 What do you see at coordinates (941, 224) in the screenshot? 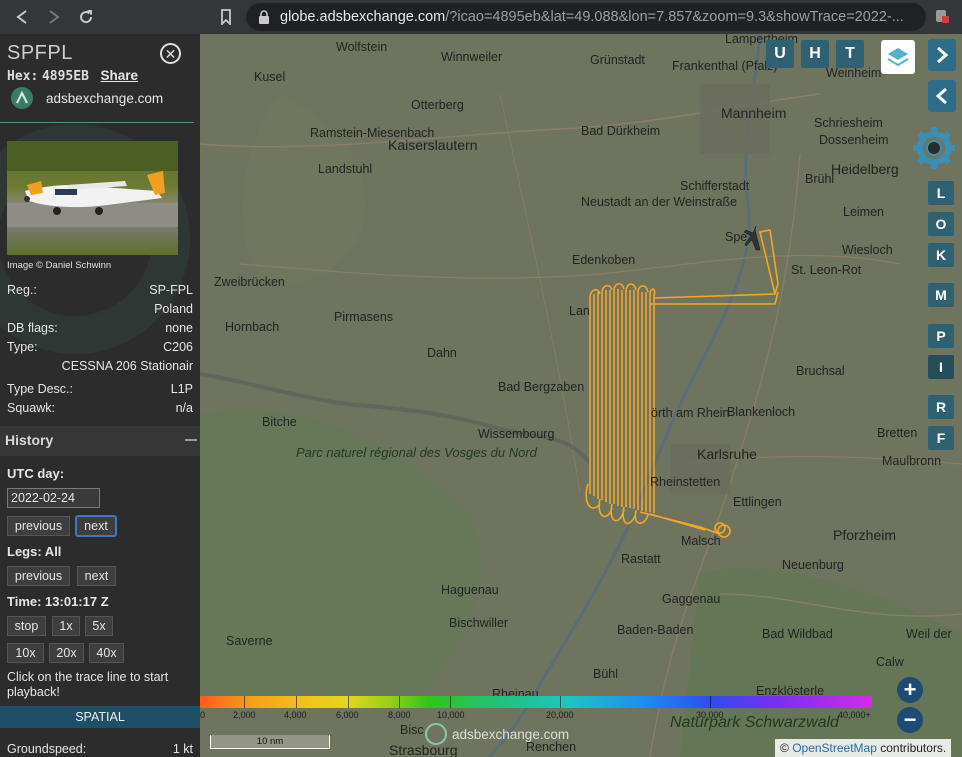
I see `o-toggle-button: O` at bounding box center [941, 224].